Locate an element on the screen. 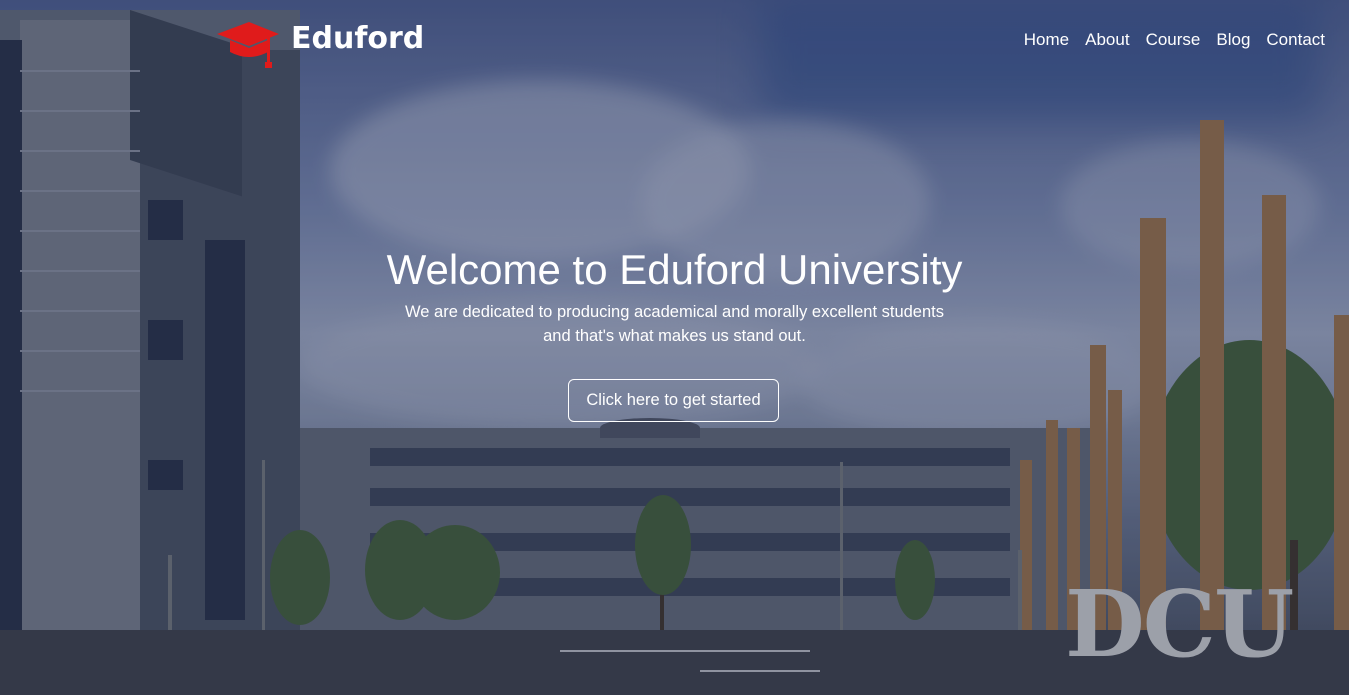 The height and width of the screenshot is (695, 1349). get-started-button: Click here to get started is located at coordinates (673, 400).